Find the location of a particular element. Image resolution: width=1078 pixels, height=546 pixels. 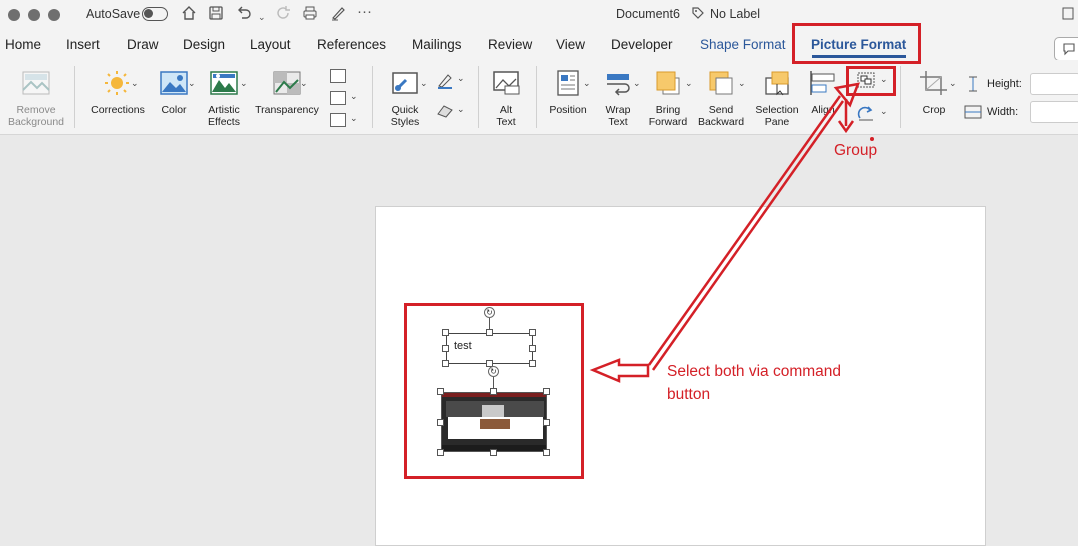

annotation-arrows is located at coordinates (731, 232).